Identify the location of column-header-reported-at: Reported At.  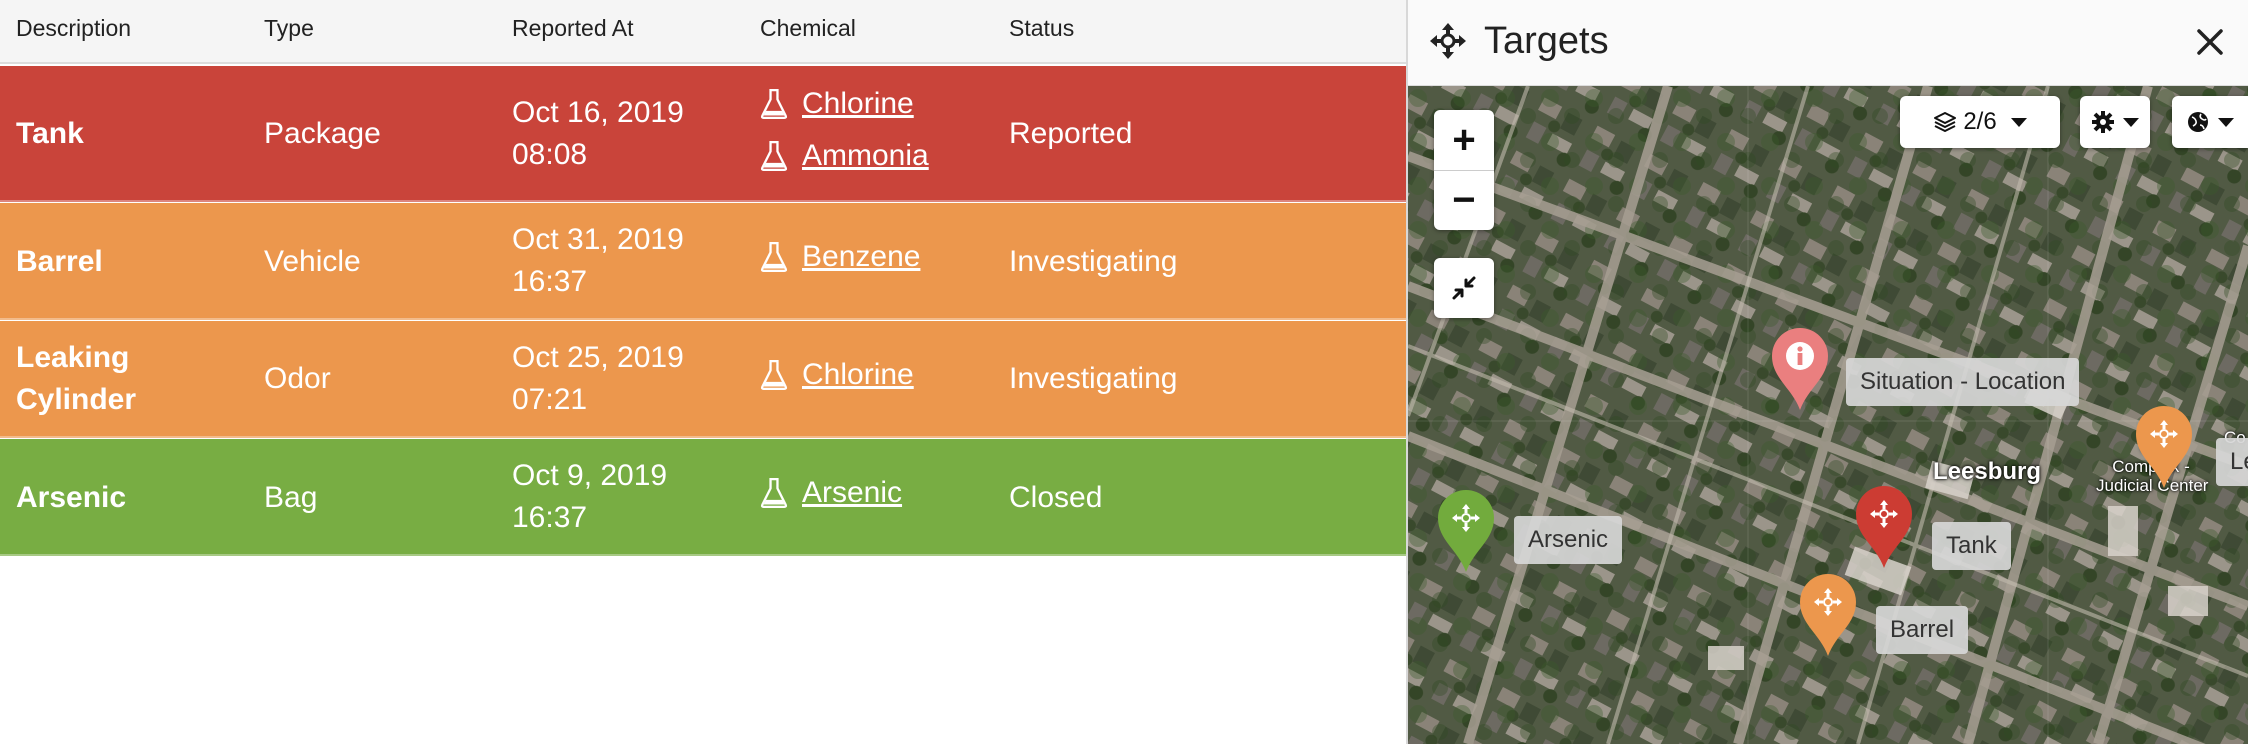
(572, 28).